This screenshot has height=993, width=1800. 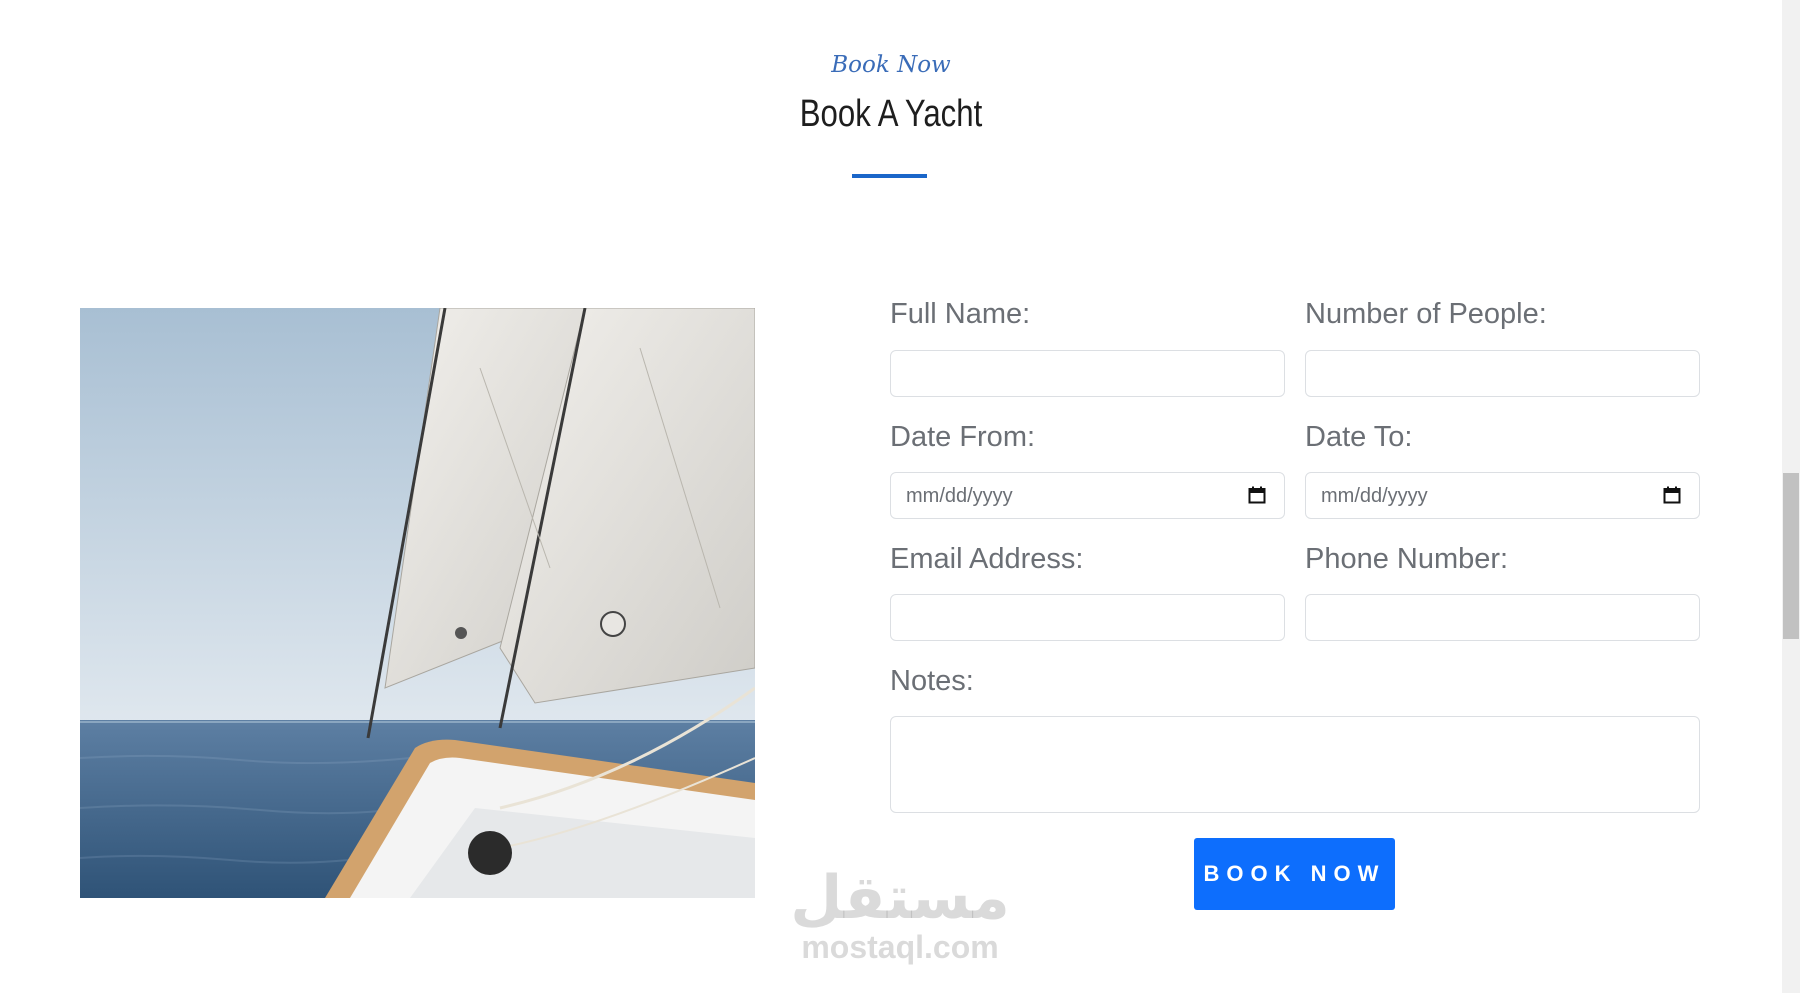 What do you see at coordinates (959, 496) in the screenshot?
I see `date-from-placeholder: mm/dd/yyyy` at bounding box center [959, 496].